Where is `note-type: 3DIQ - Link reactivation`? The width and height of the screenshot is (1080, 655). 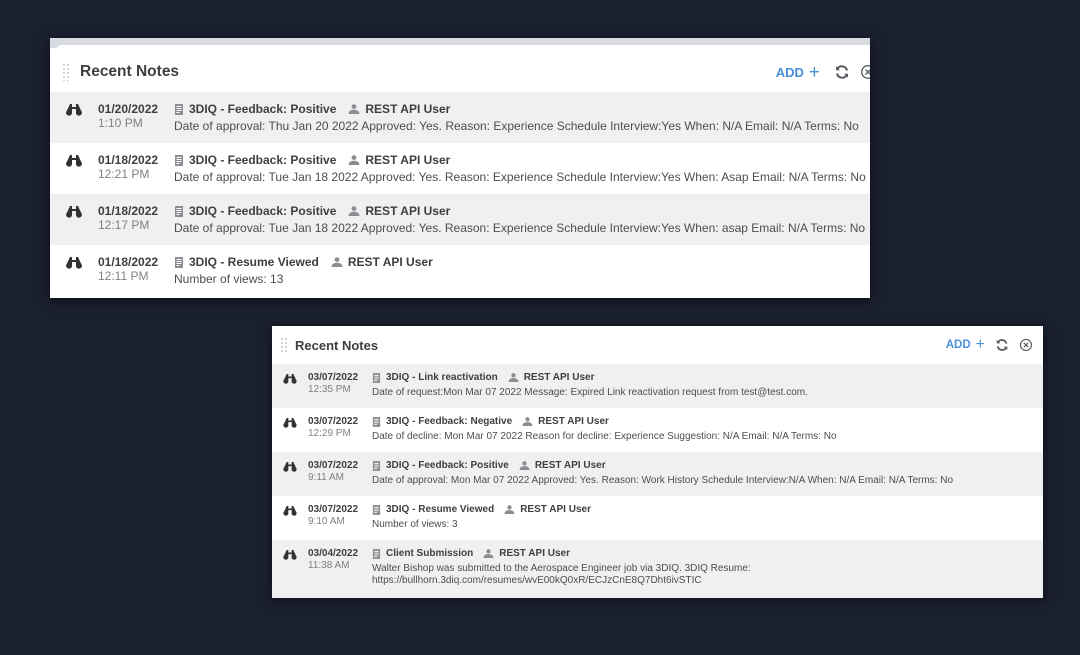 note-type: 3DIQ - Link reactivation is located at coordinates (442, 377).